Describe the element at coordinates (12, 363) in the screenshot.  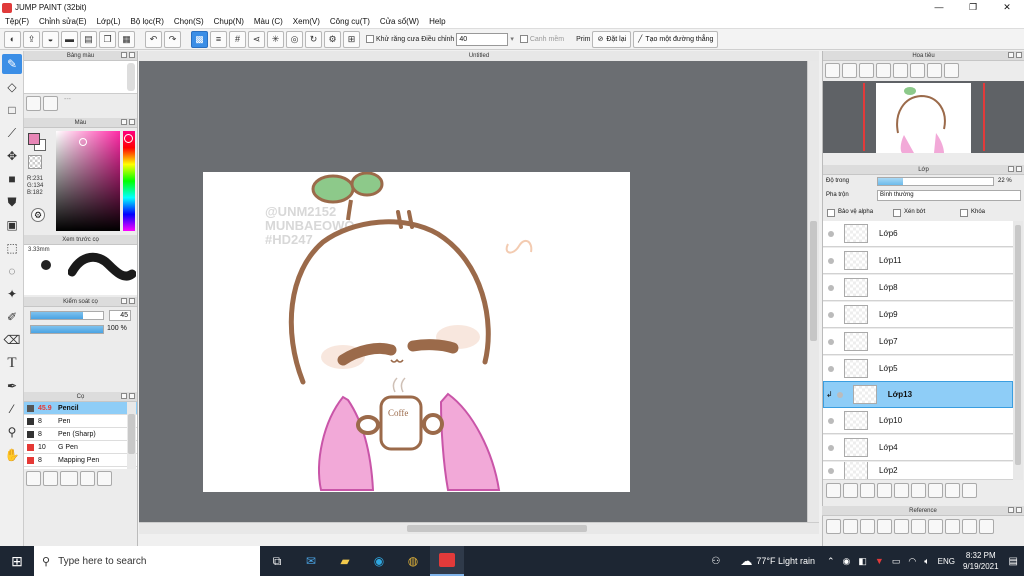
I see `text-tool-icon: T` at that location.